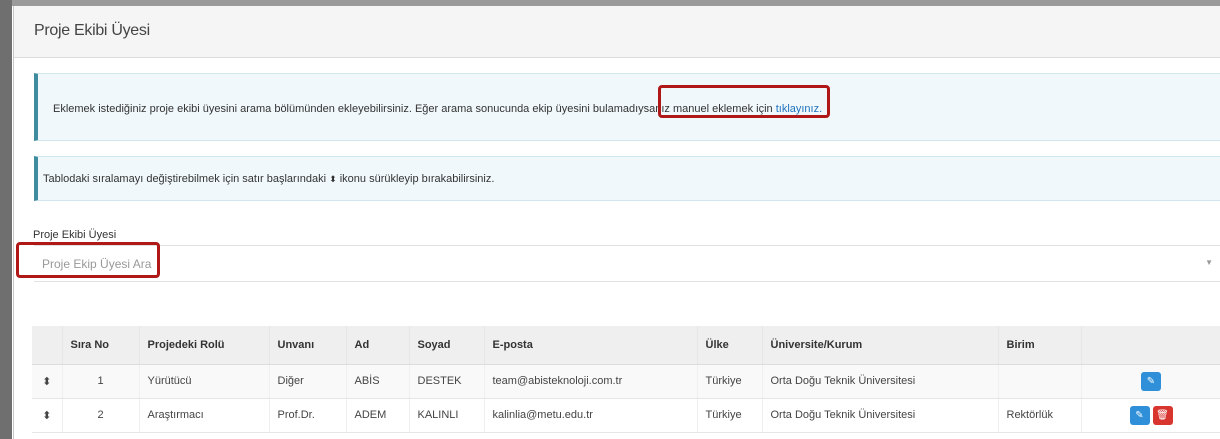  What do you see at coordinates (880, 345) in the screenshot?
I see `header-kurum: Üniversite/Kurum` at bounding box center [880, 345].